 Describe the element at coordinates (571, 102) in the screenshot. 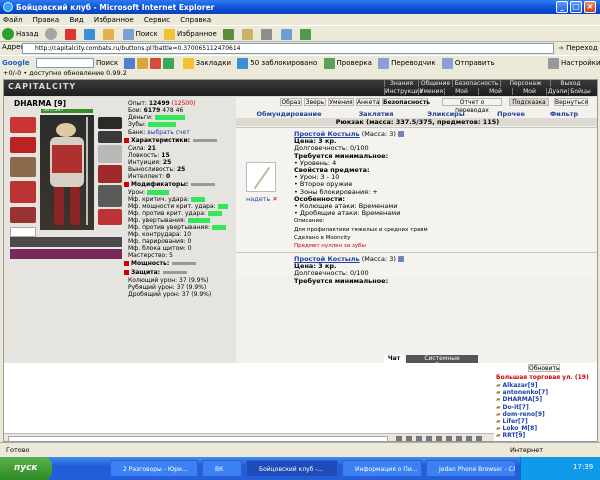

I see `btn-return: Вернуться` at that location.